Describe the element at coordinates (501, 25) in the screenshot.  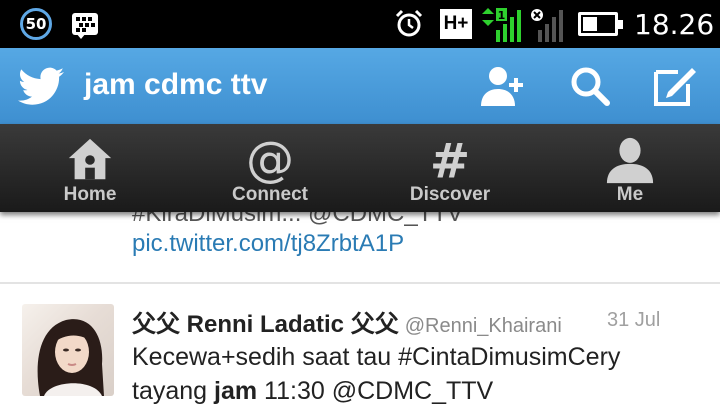
I see `signal-icon: 1` at that location.